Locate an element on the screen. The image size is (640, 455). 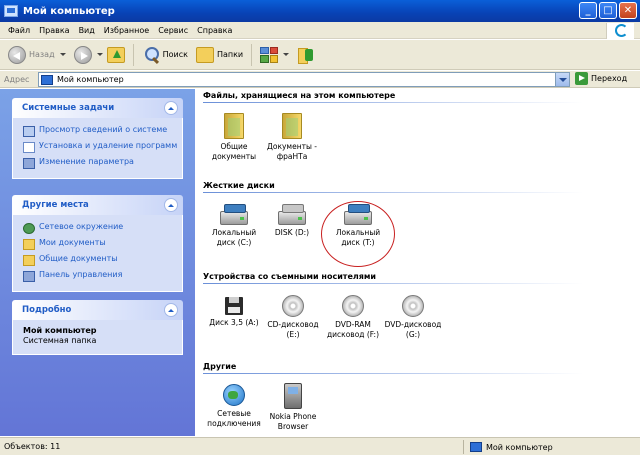
system-info-icon is located at coordinates (29, 131).